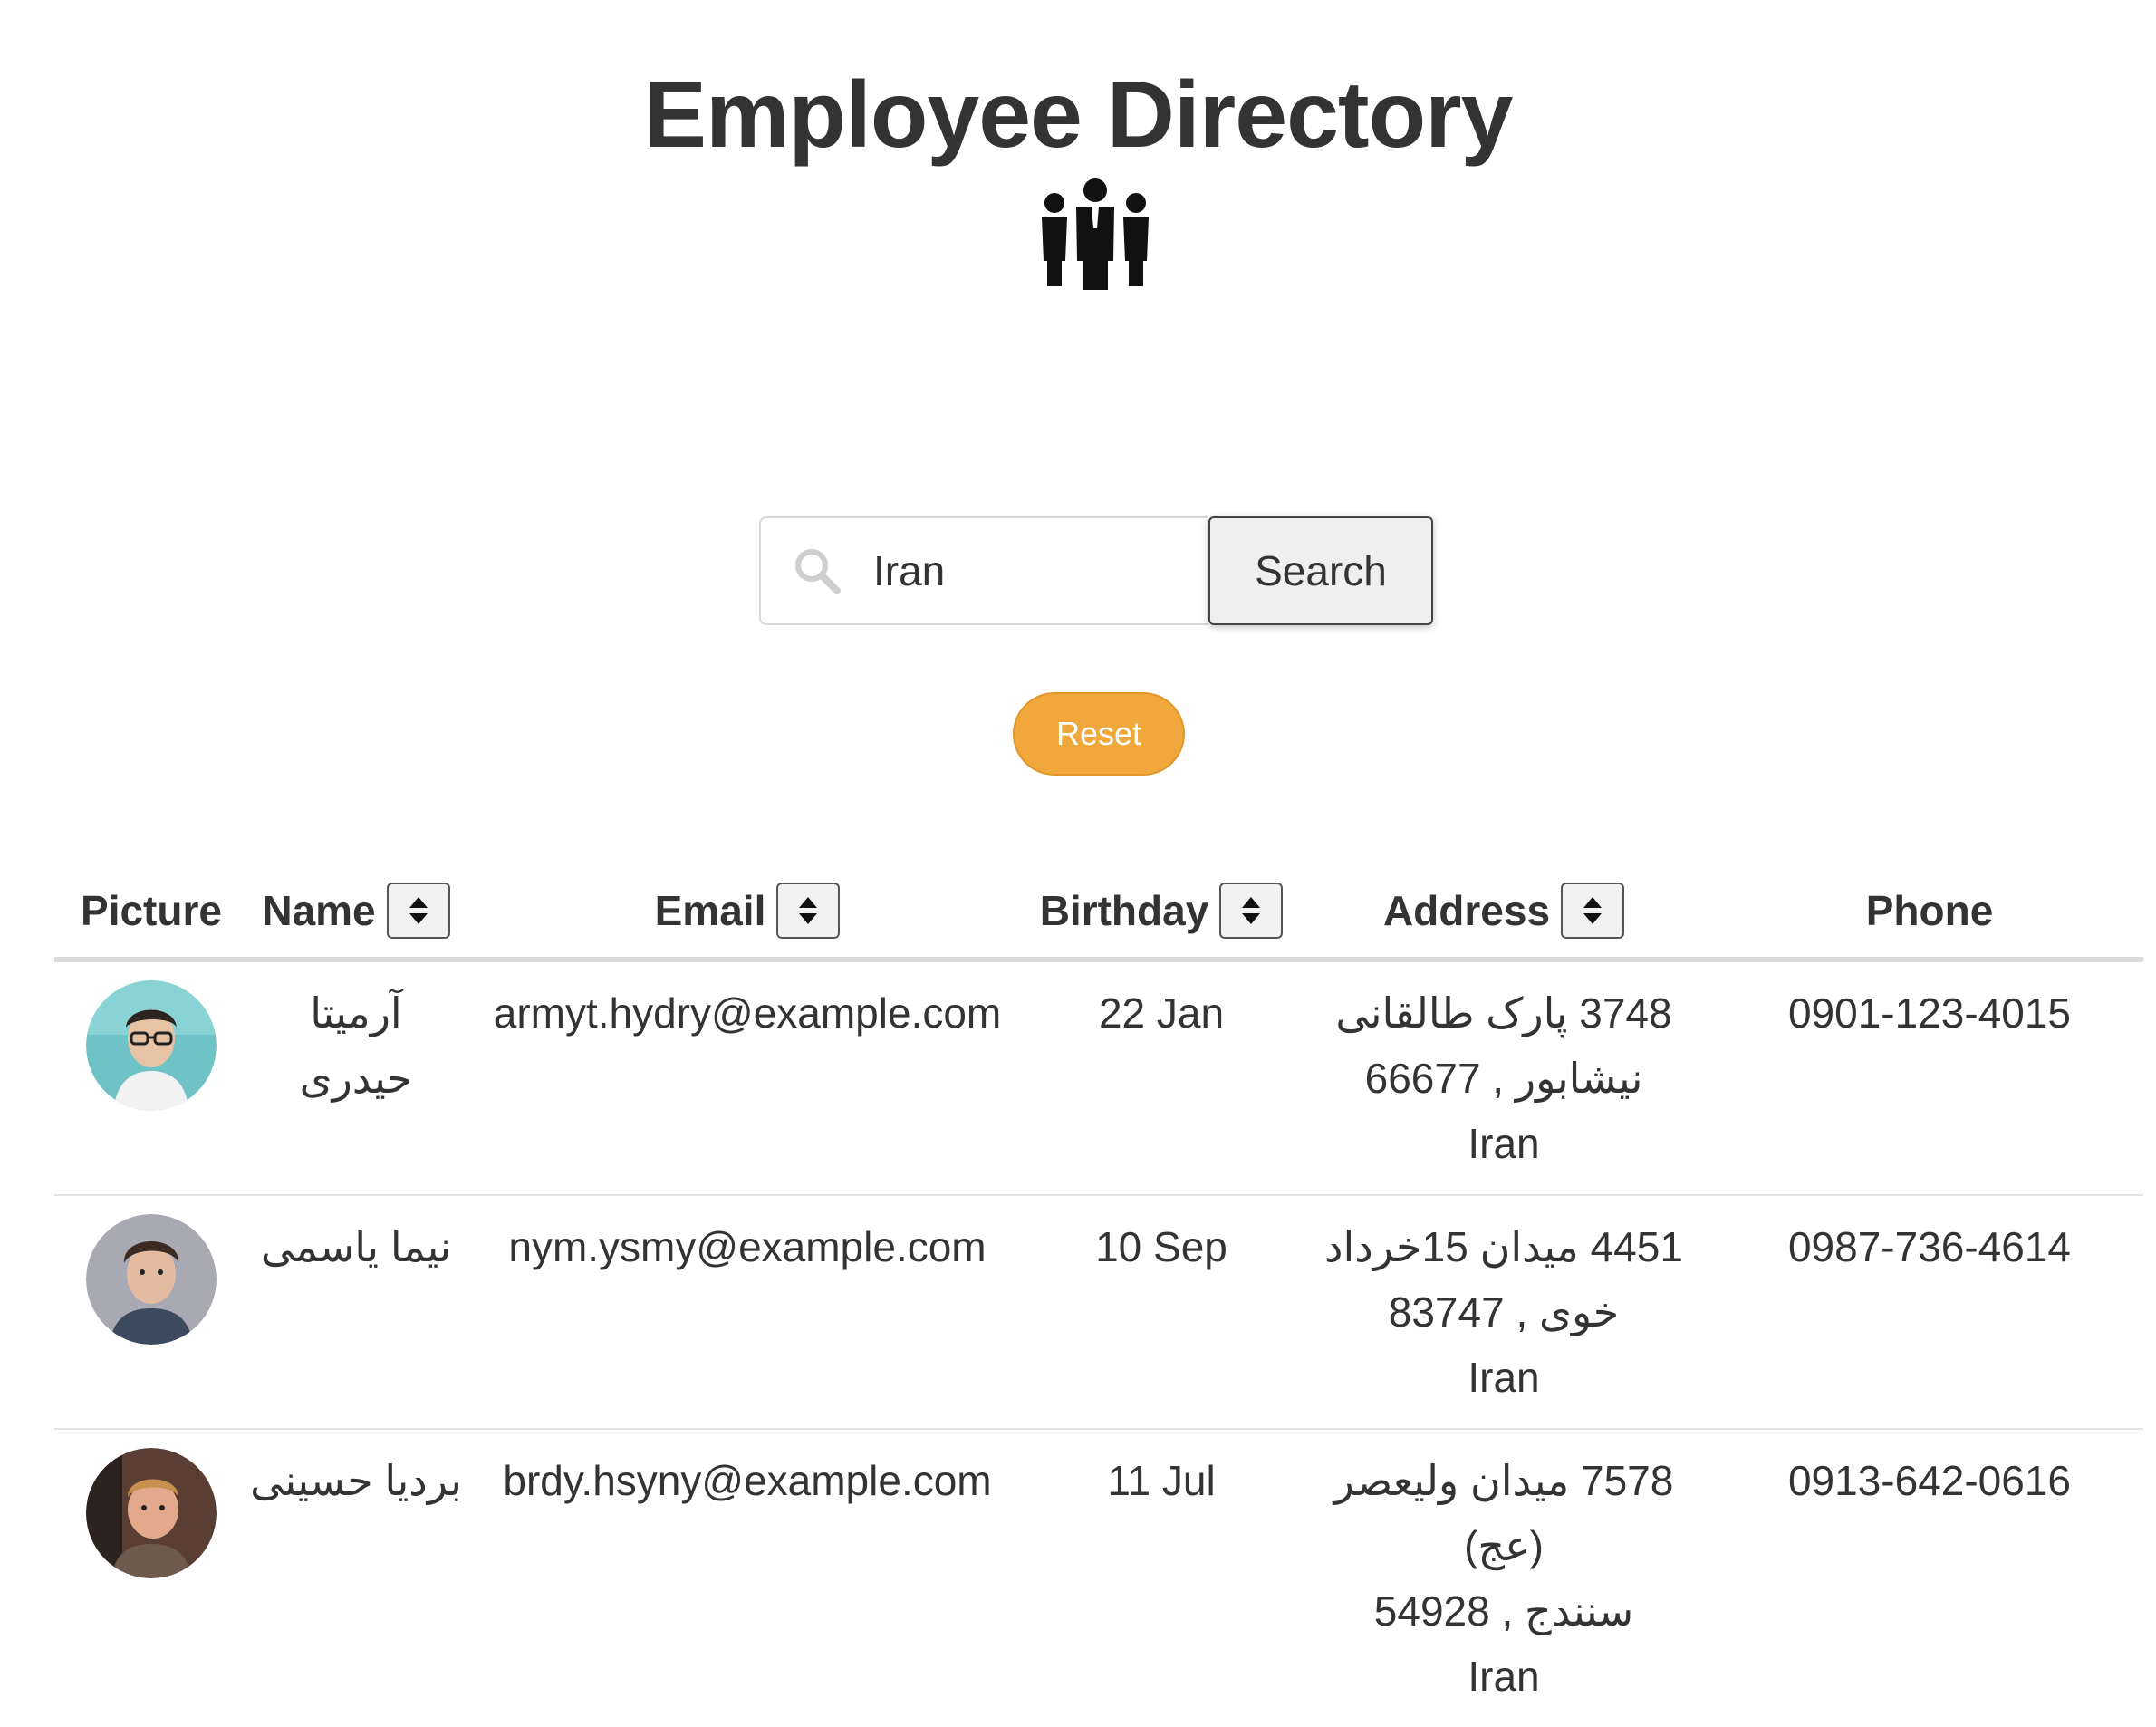 The width and height of the screenshot is (2156, 1727). What do you see at coordinates (1124, 910) in the screenshot?
I see `column-label: Birthday` at bounding box center [1124, 910].